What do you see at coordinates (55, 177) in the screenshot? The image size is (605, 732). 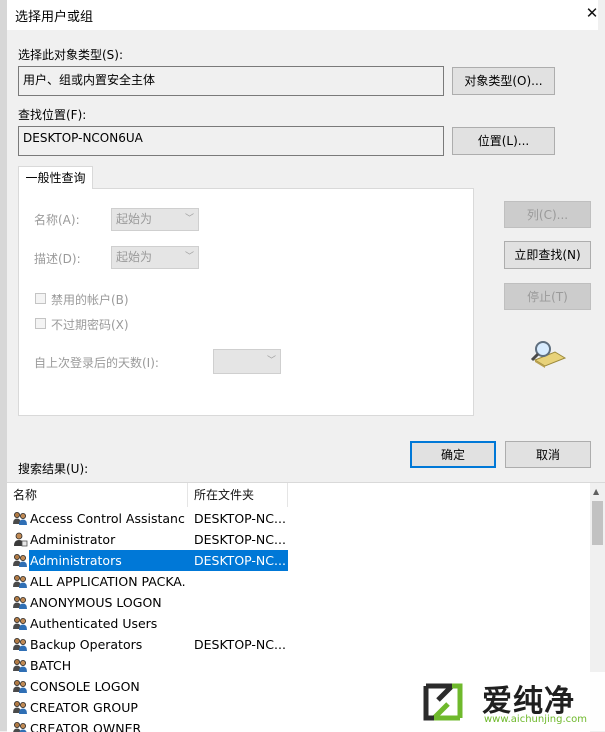 I see `tab-common-queries: 一般性查询` at bounding box center [55, 177].